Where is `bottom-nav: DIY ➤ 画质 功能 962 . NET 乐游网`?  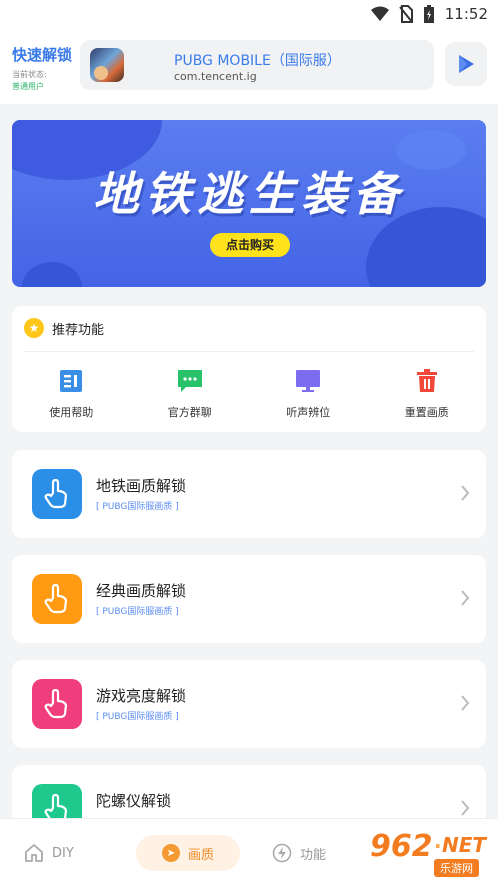
bottom-nav: DIY ➤ 画质 功能 962 . NET 乐游网 is located at coordinates (249, 851).